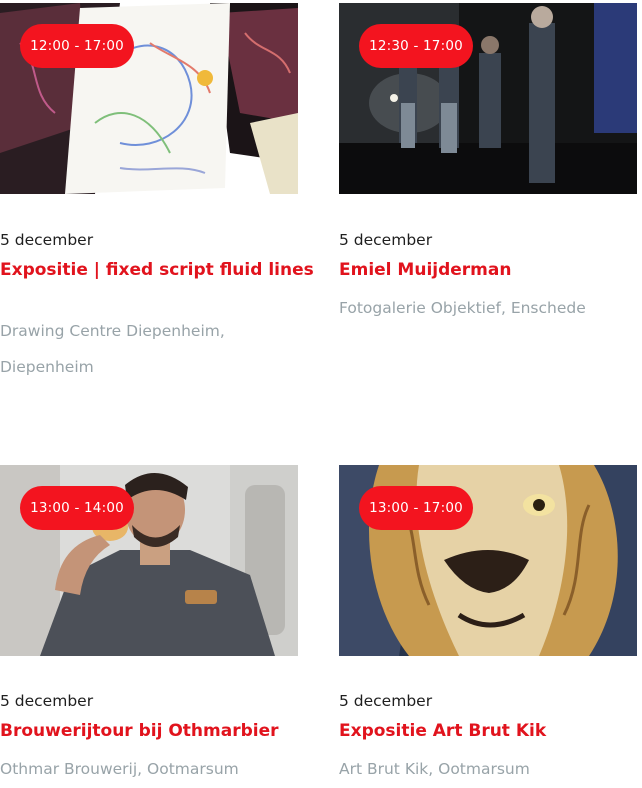 The height and width of the screenshot is (788, 642). What do you see at coordinates (488, 560) in the screenshot?
I see `event-image-link: 13:00 - 17:00` at bounding box center [488, 560].